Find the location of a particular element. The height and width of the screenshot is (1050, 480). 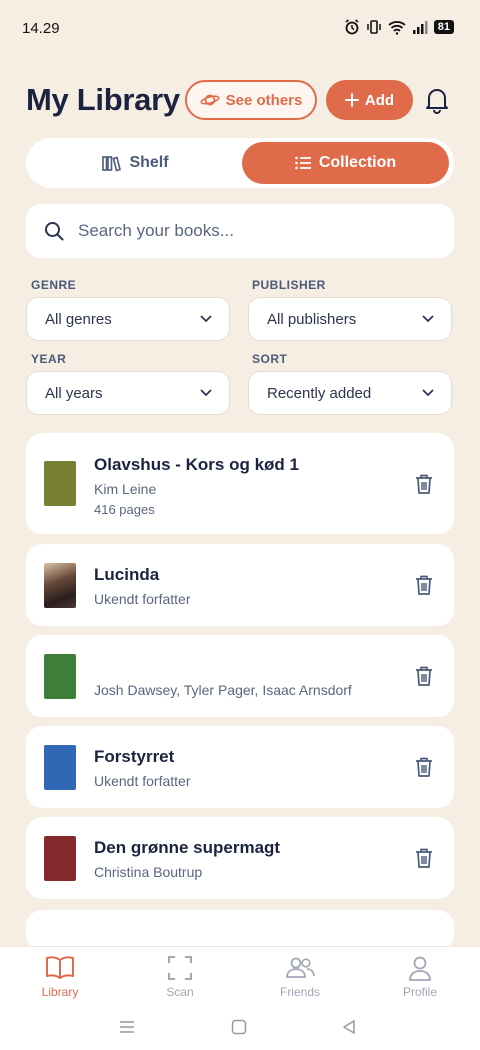

sort-label: SORT is located at coordinates (270, 359).